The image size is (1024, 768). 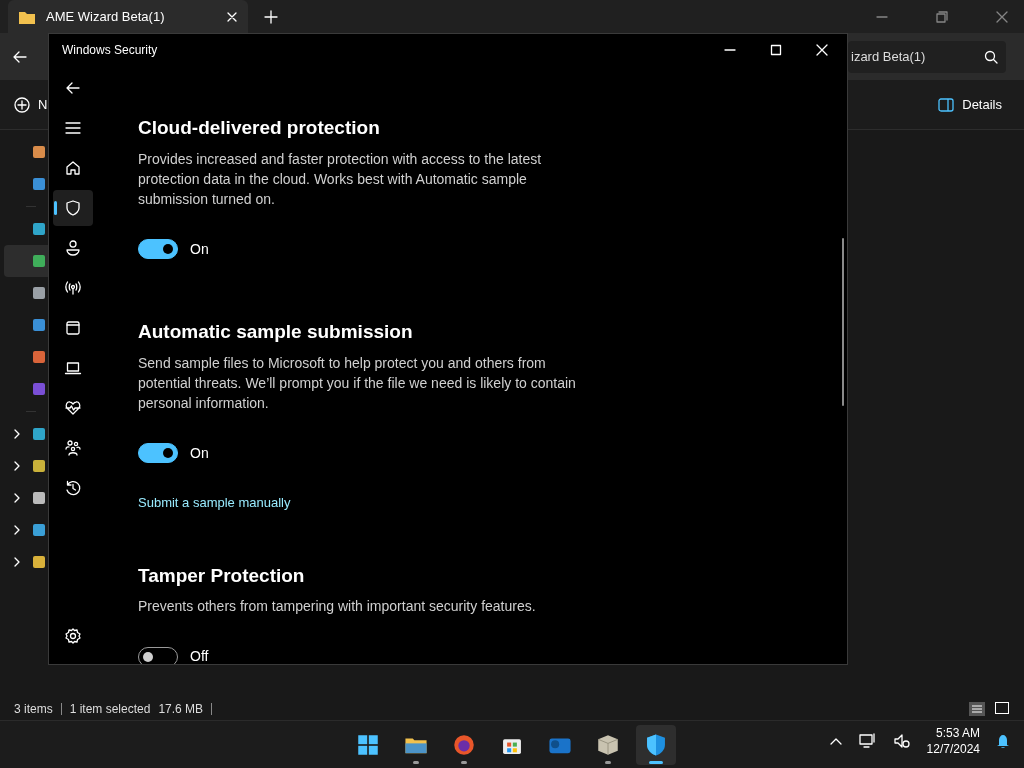 I want to click on menu-icon, so click(x=73, y=128).